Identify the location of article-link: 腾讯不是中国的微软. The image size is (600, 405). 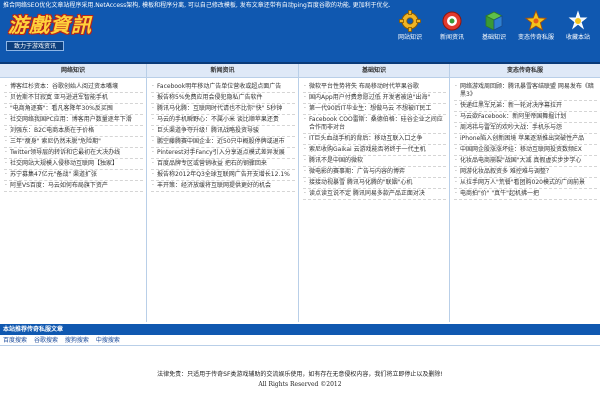
(374, 161).